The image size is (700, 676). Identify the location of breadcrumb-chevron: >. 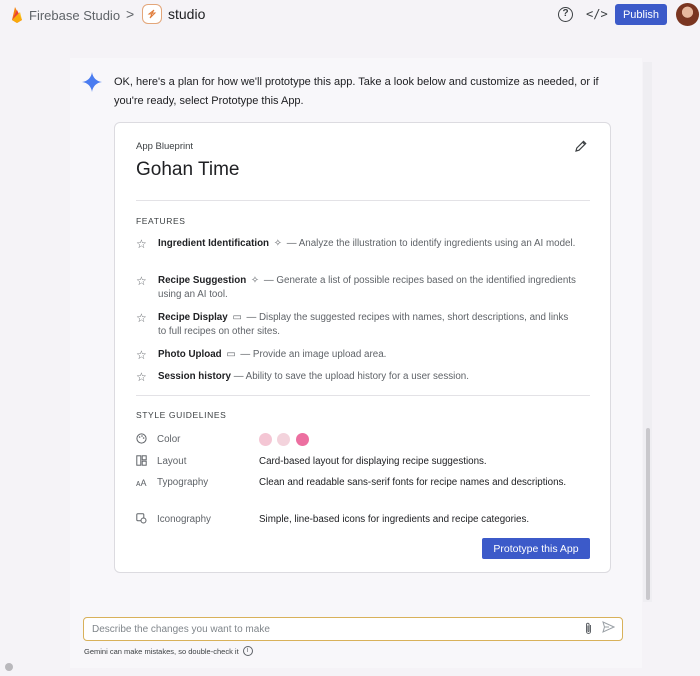
(130, 14).